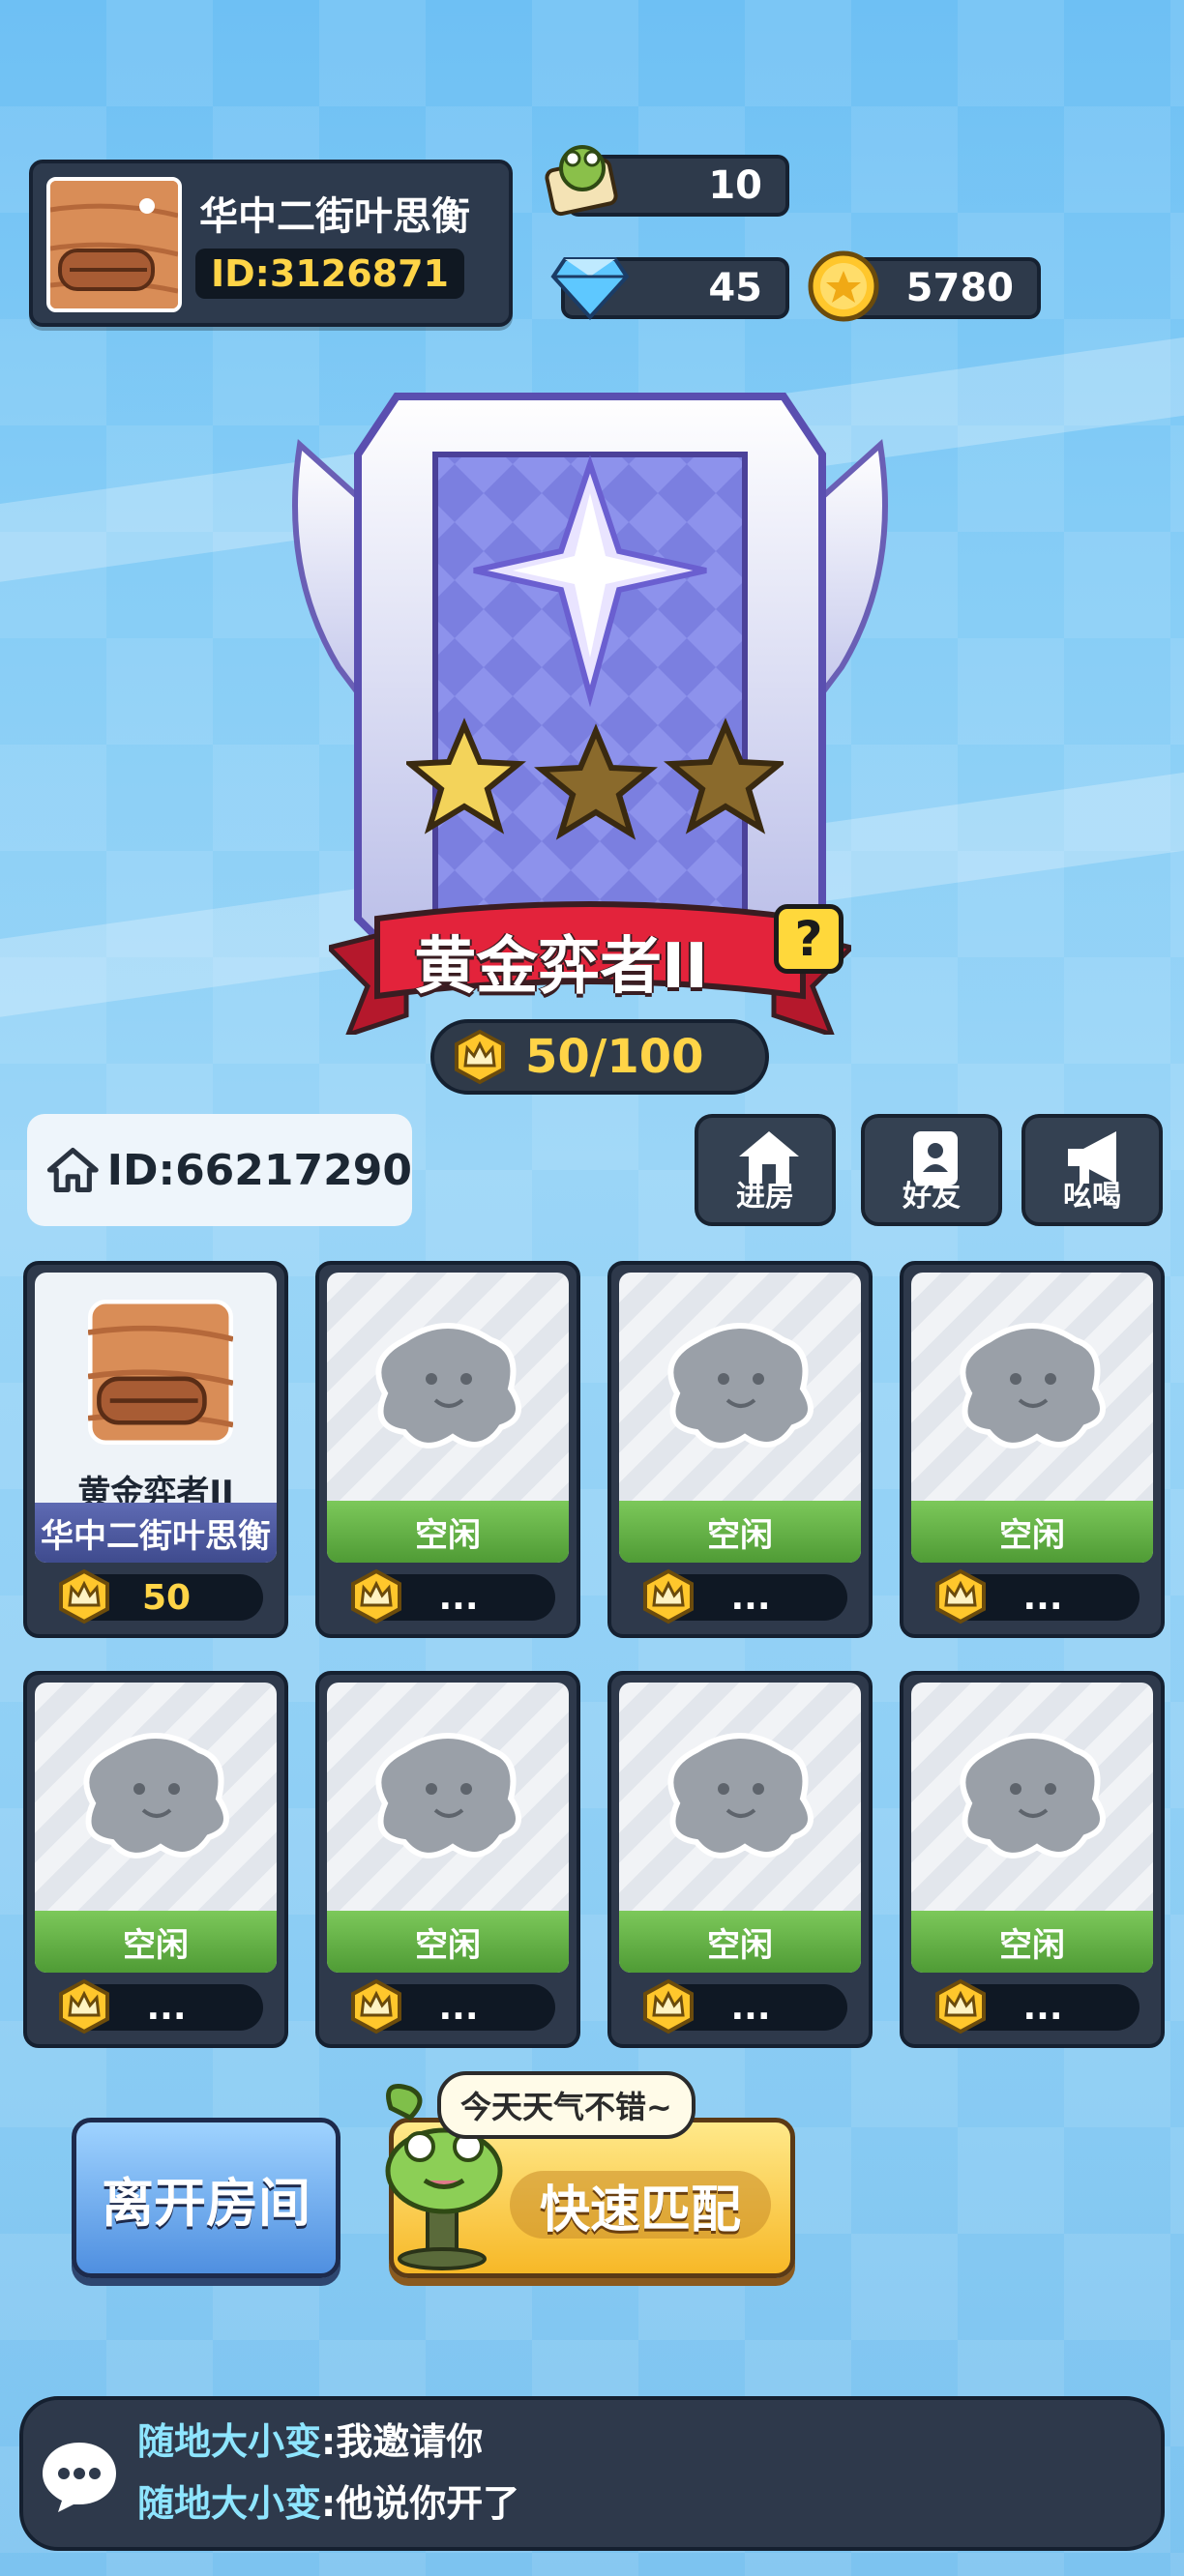  Describe the element at coordinates (931, 1170) in the screenshot. I see `friends-button: 好友` at that location.